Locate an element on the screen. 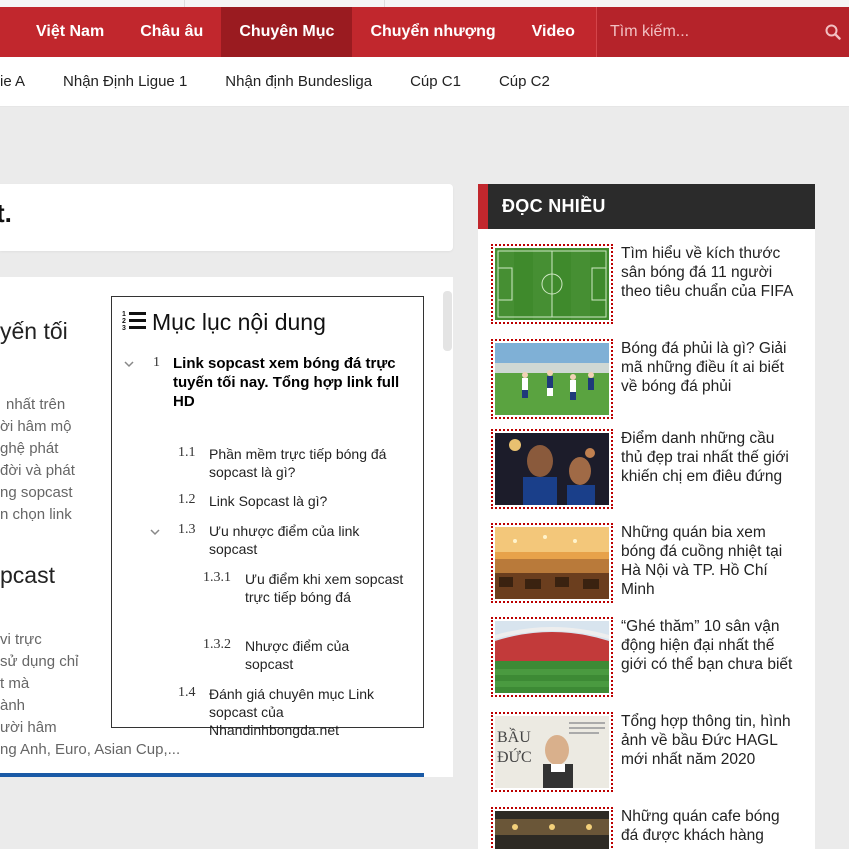 This screenshot has width=849, height=849. list-ordered-icon: 1 2 3 is located at coordinates (134, 322).